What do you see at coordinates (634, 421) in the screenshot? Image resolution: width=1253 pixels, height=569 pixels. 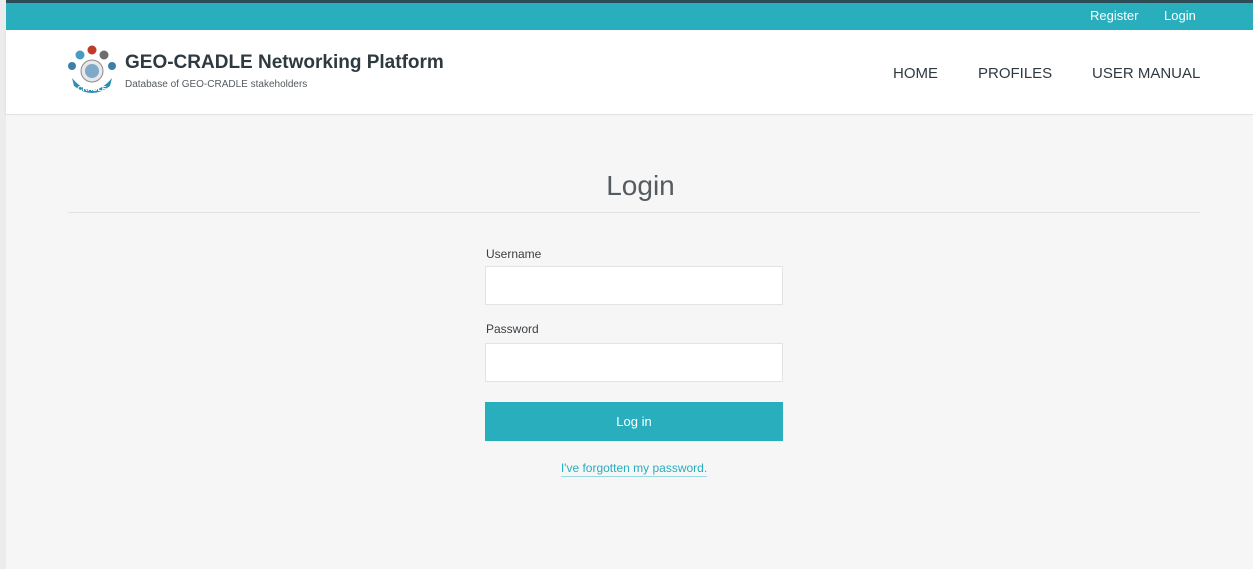 I see `login-button: Log in` at bounding box center [634, 421].